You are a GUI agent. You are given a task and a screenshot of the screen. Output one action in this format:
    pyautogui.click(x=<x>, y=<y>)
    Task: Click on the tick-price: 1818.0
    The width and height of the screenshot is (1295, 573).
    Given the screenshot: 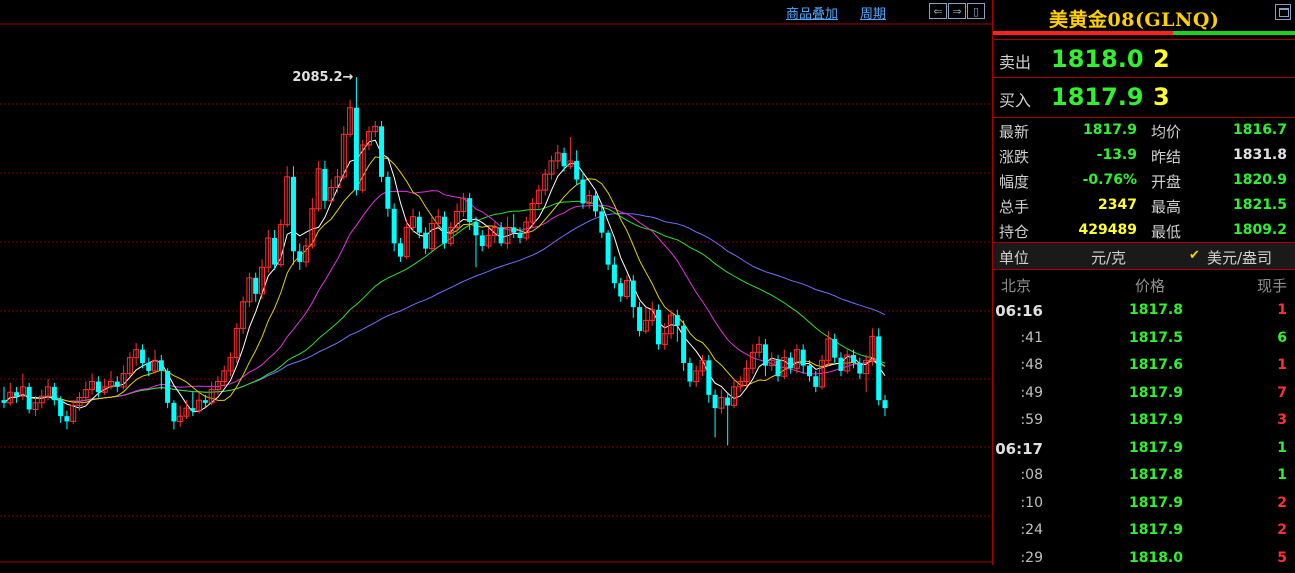 What is the action you would take?
    pyautogui.click(x=1156, y=558)
    